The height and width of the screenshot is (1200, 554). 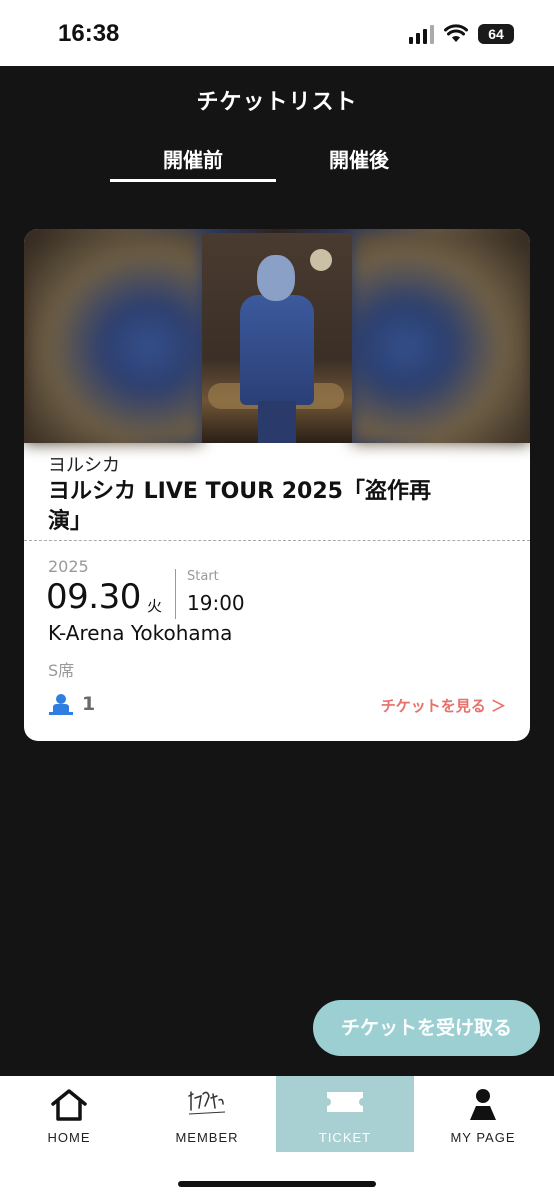 I want to click on artwork-blur-right, so click(x=441, y=336).